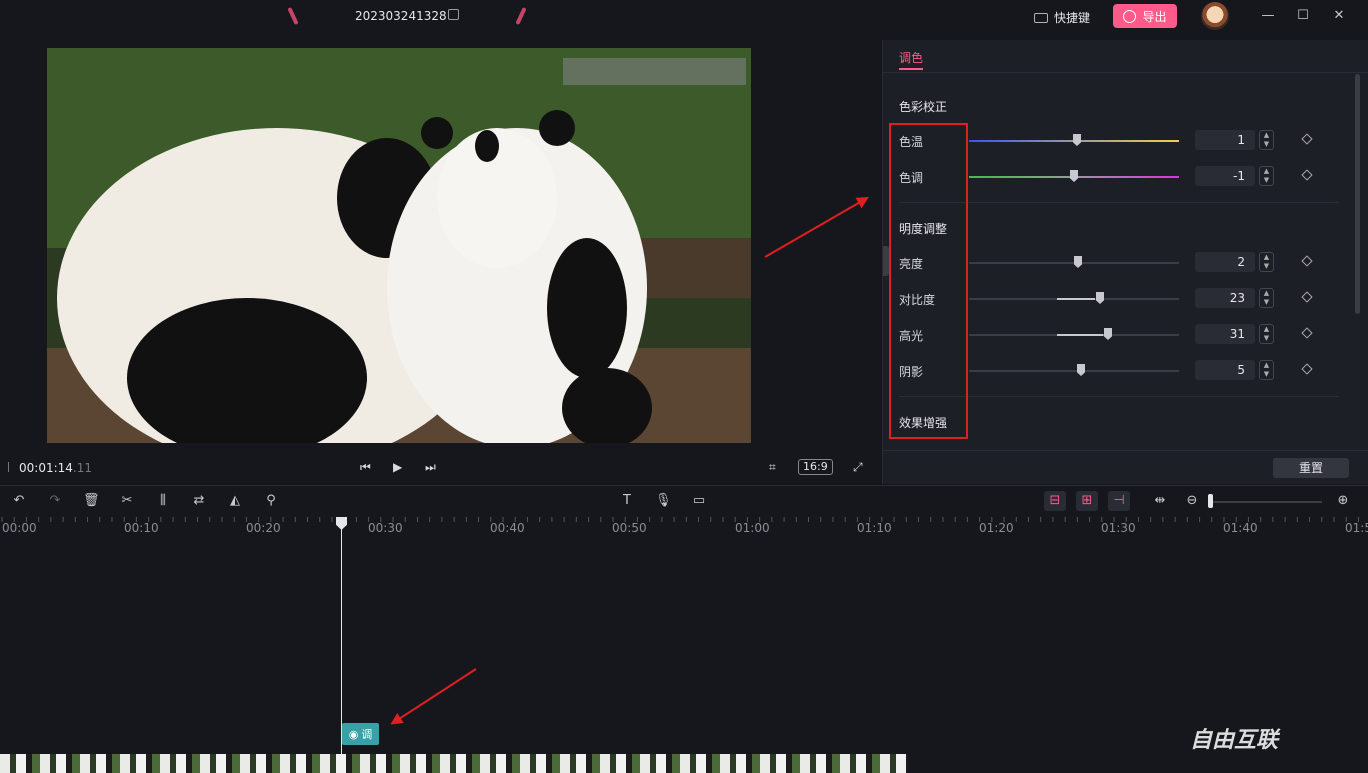  Describe the element at coordinates (1160, 501) in the screenshot. I see `split-view-icon: ⇹` at that location.